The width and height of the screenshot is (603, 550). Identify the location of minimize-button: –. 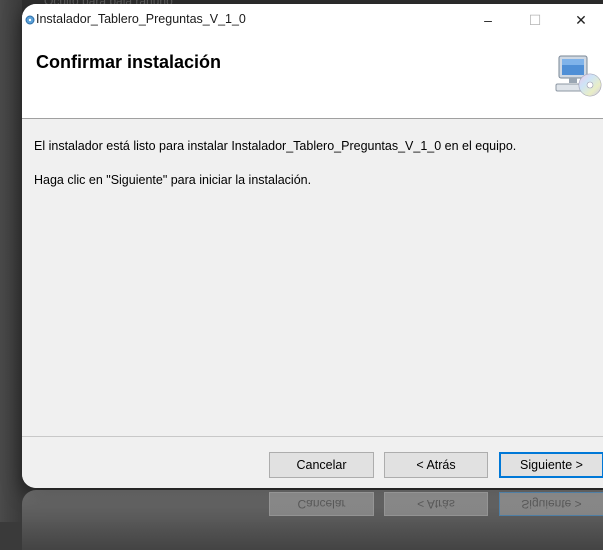
(488, 20).